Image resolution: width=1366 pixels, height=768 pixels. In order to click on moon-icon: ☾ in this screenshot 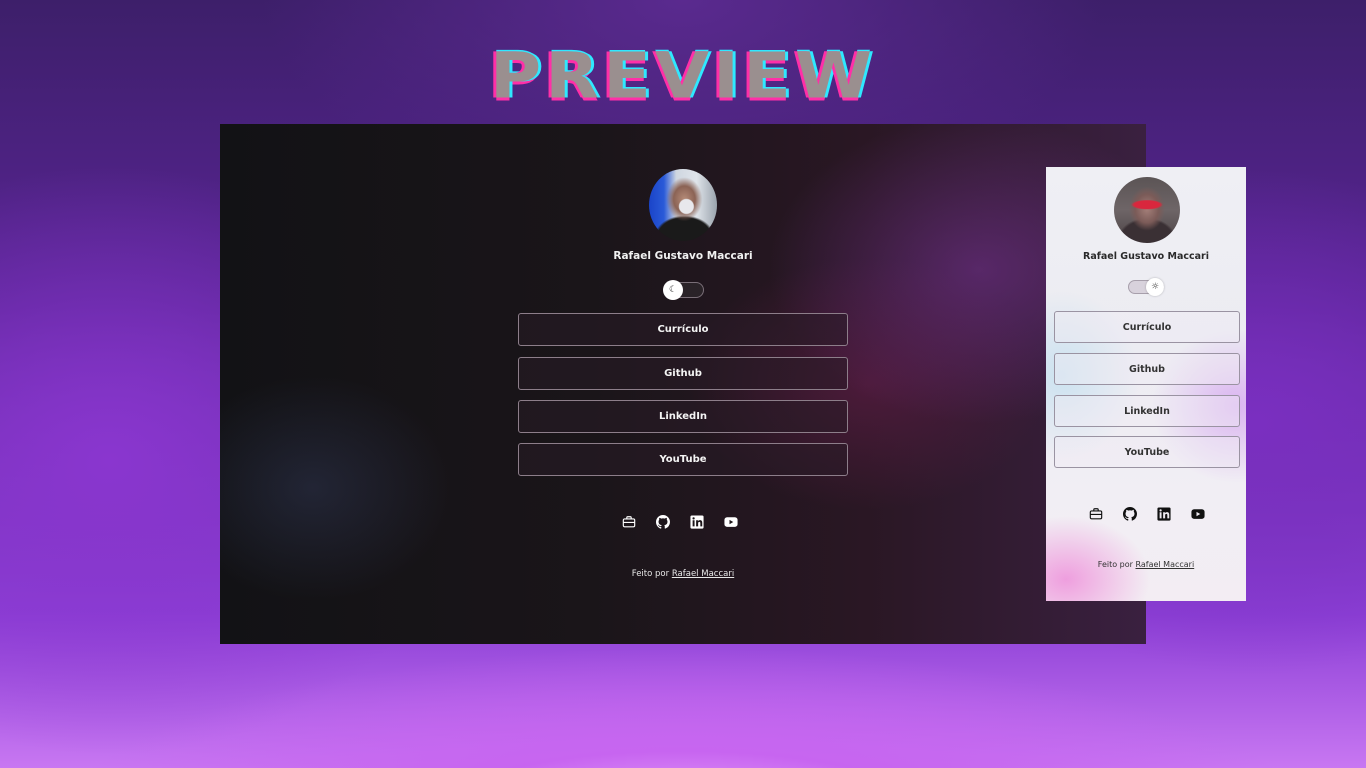, I will do `click(673, 290)`.